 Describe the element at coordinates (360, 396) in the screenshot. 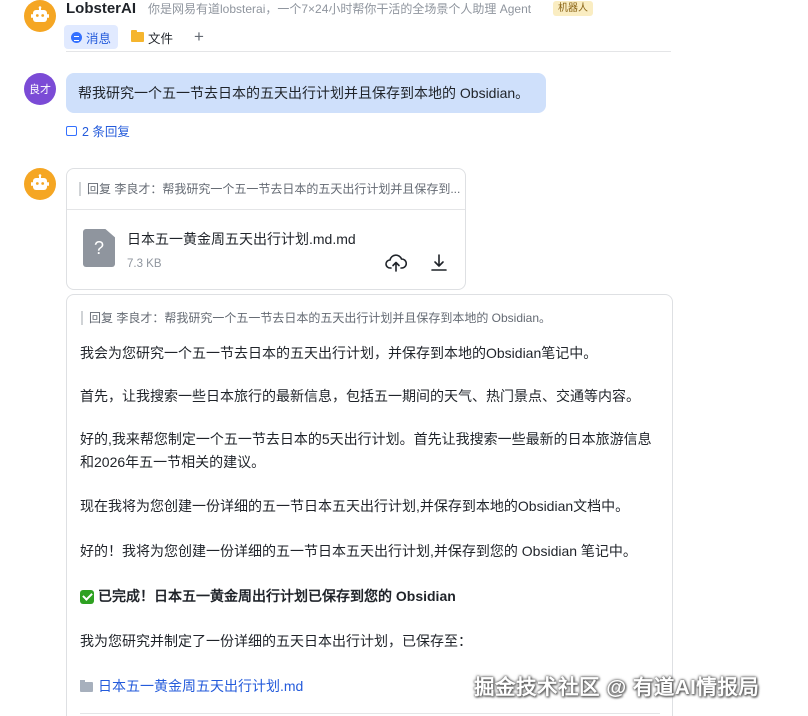

I see `reply-paragraph: 首先，让我搜索一些日本旅行的最新信息，包括五一期间的天气、热门景点、交通等内容。` at that location.